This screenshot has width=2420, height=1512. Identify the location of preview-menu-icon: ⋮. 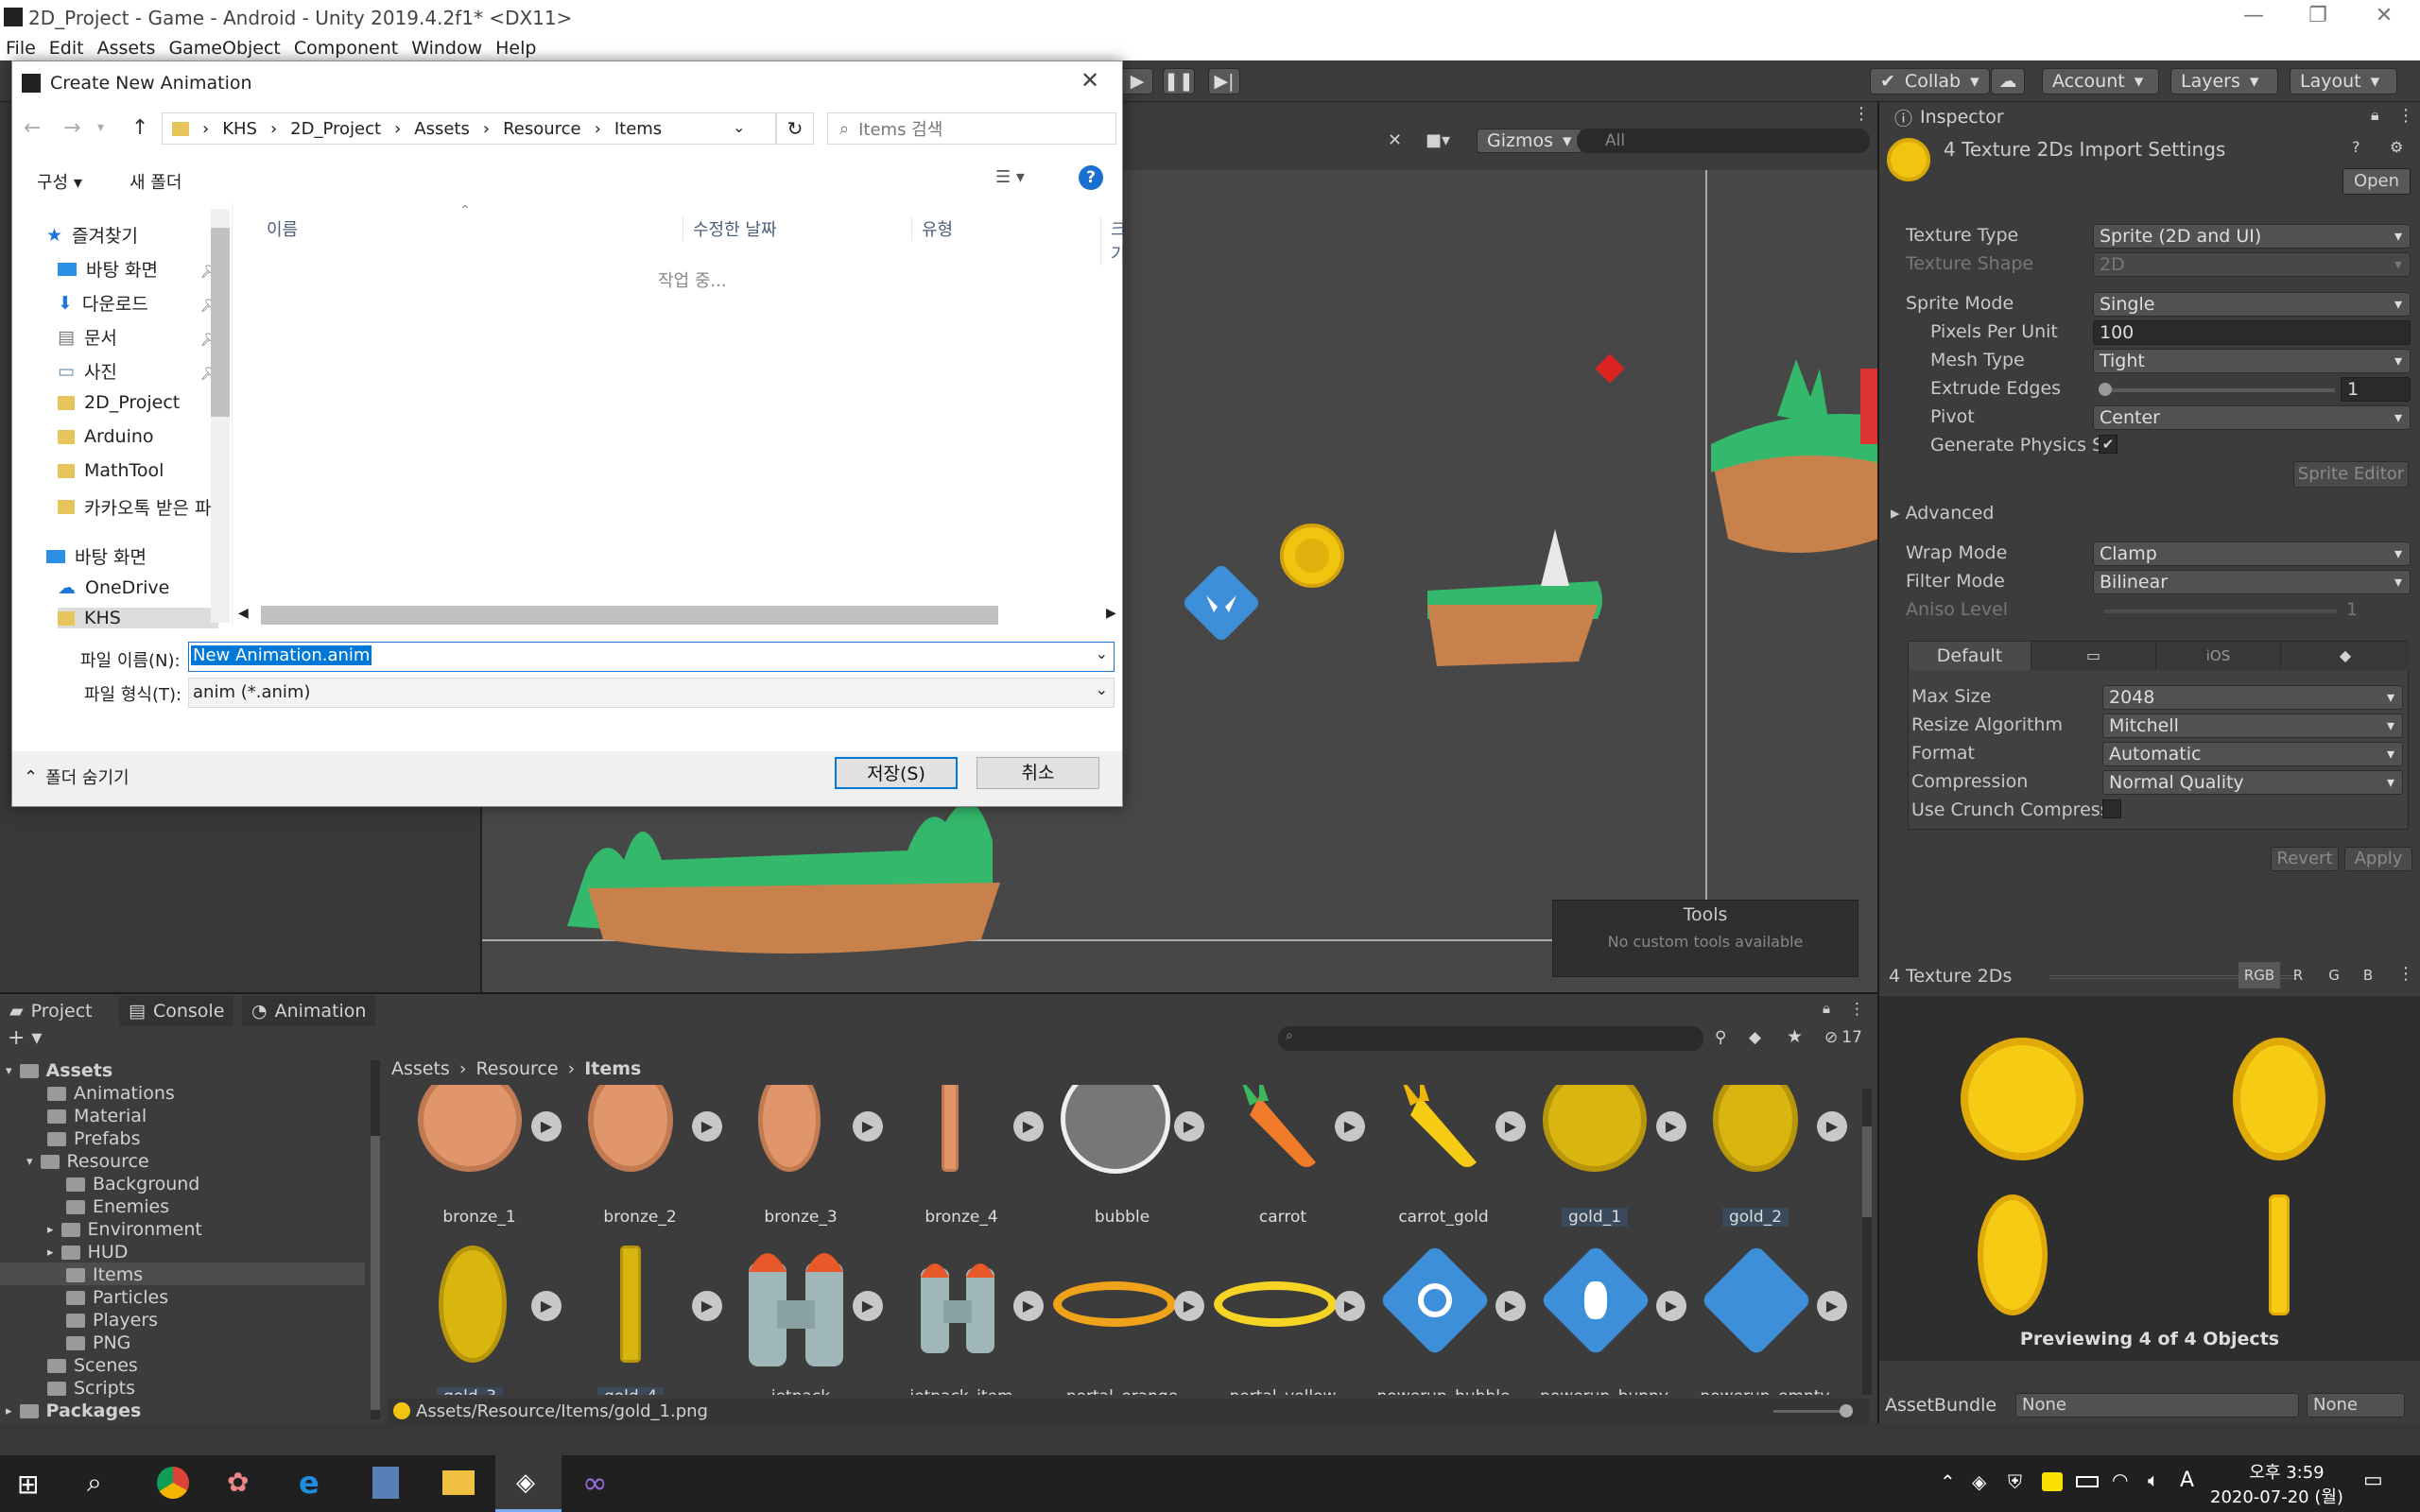
(2405, 974).